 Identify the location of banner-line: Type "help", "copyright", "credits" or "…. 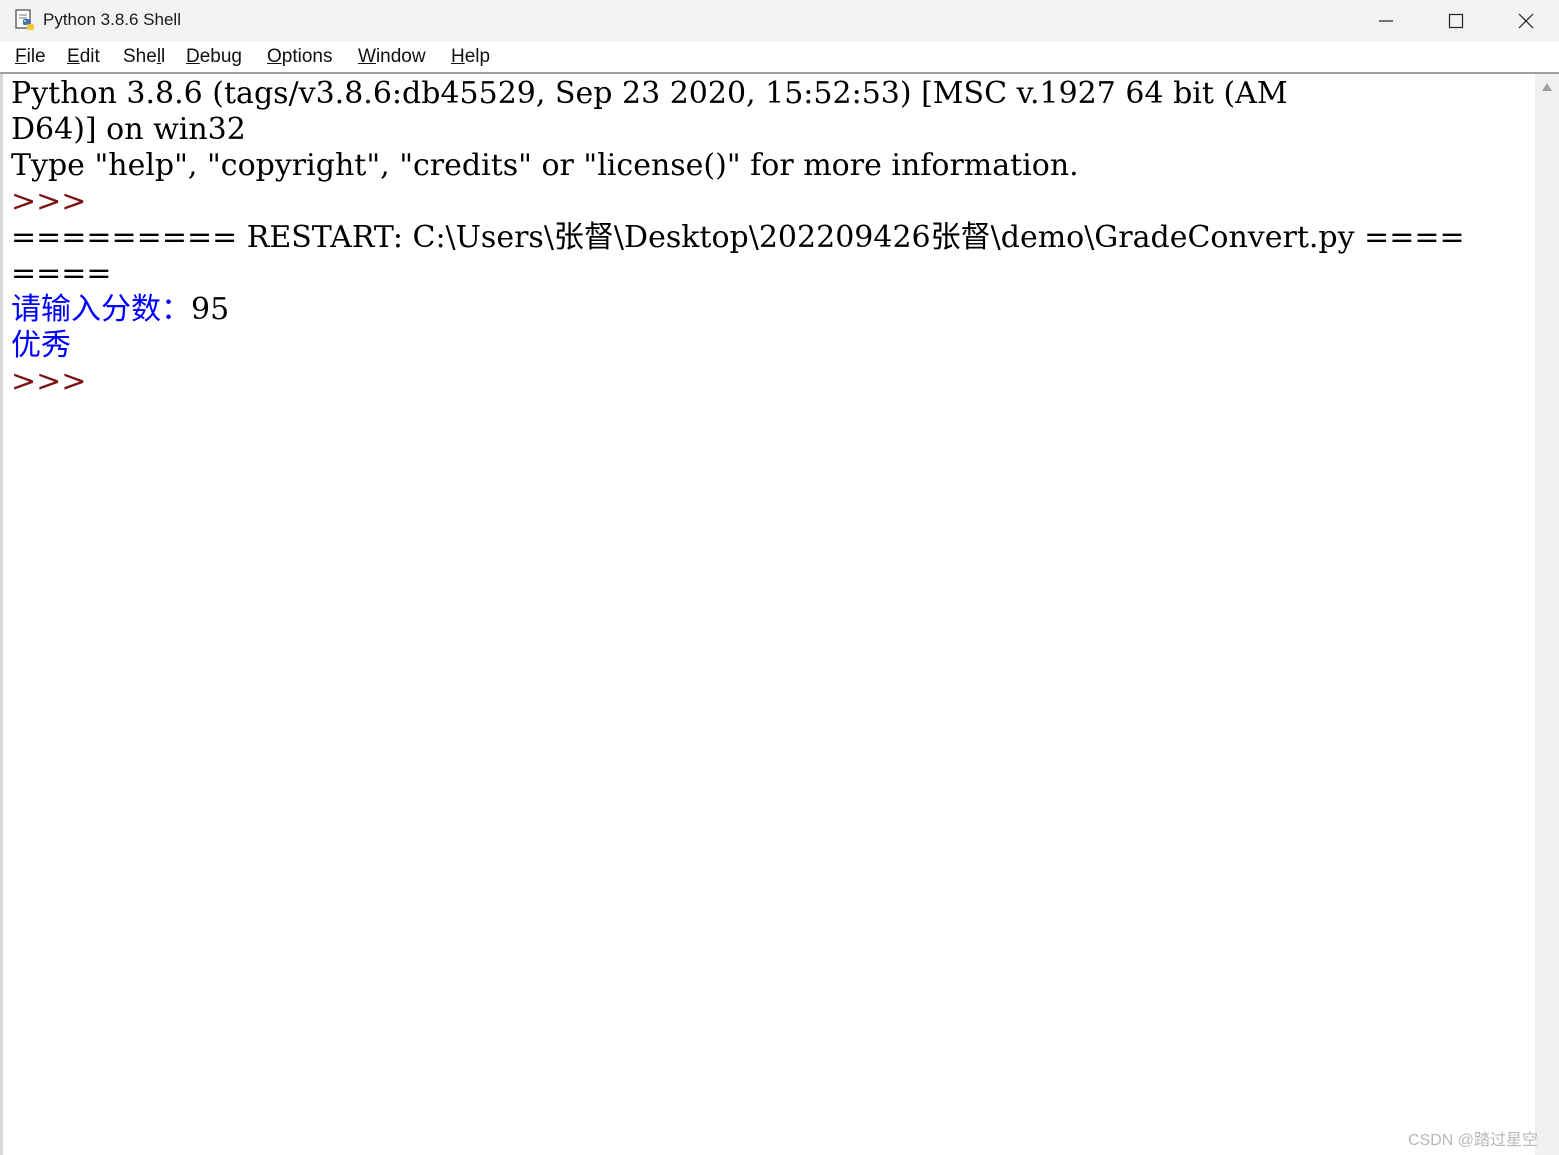
(545, 165).